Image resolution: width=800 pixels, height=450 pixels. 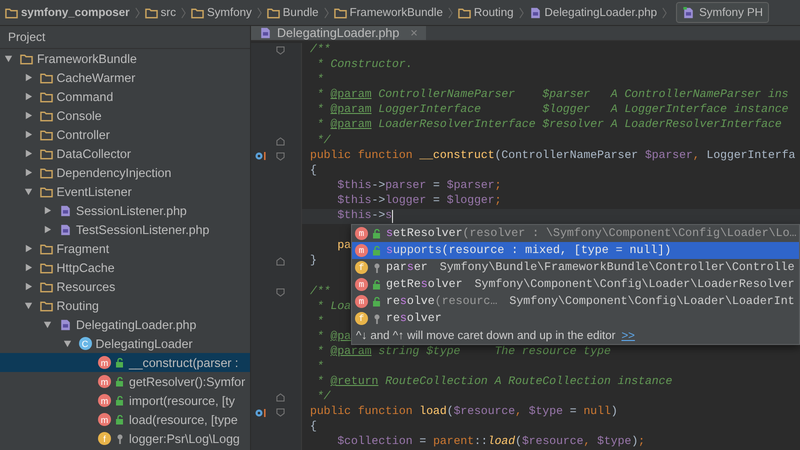 I want to click on tree-item: m import(resource, [ty, so click(x=125, y=400).